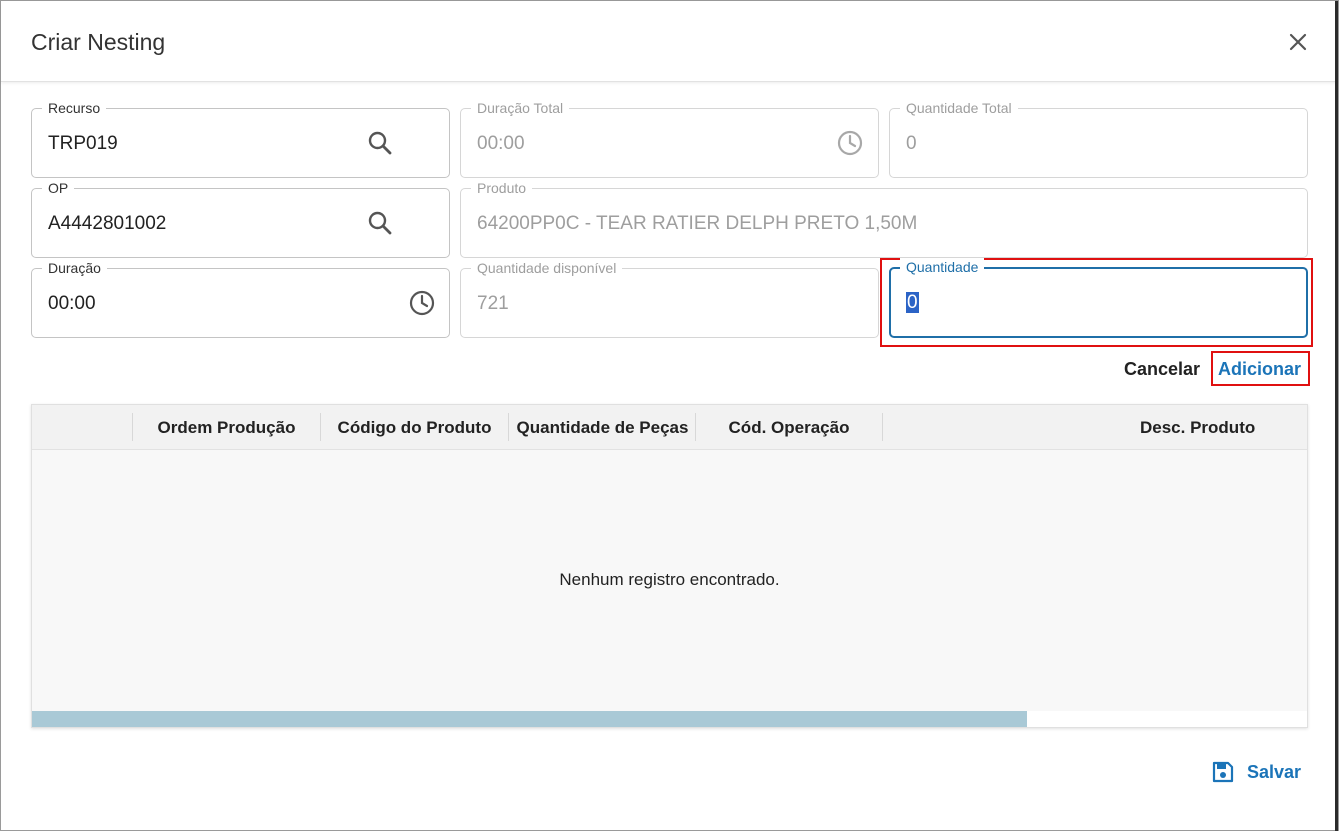 The height and width of the screenshot is (831, 1339). I want to click on recurso-field: Recurso TRP019, so click(240, 138).